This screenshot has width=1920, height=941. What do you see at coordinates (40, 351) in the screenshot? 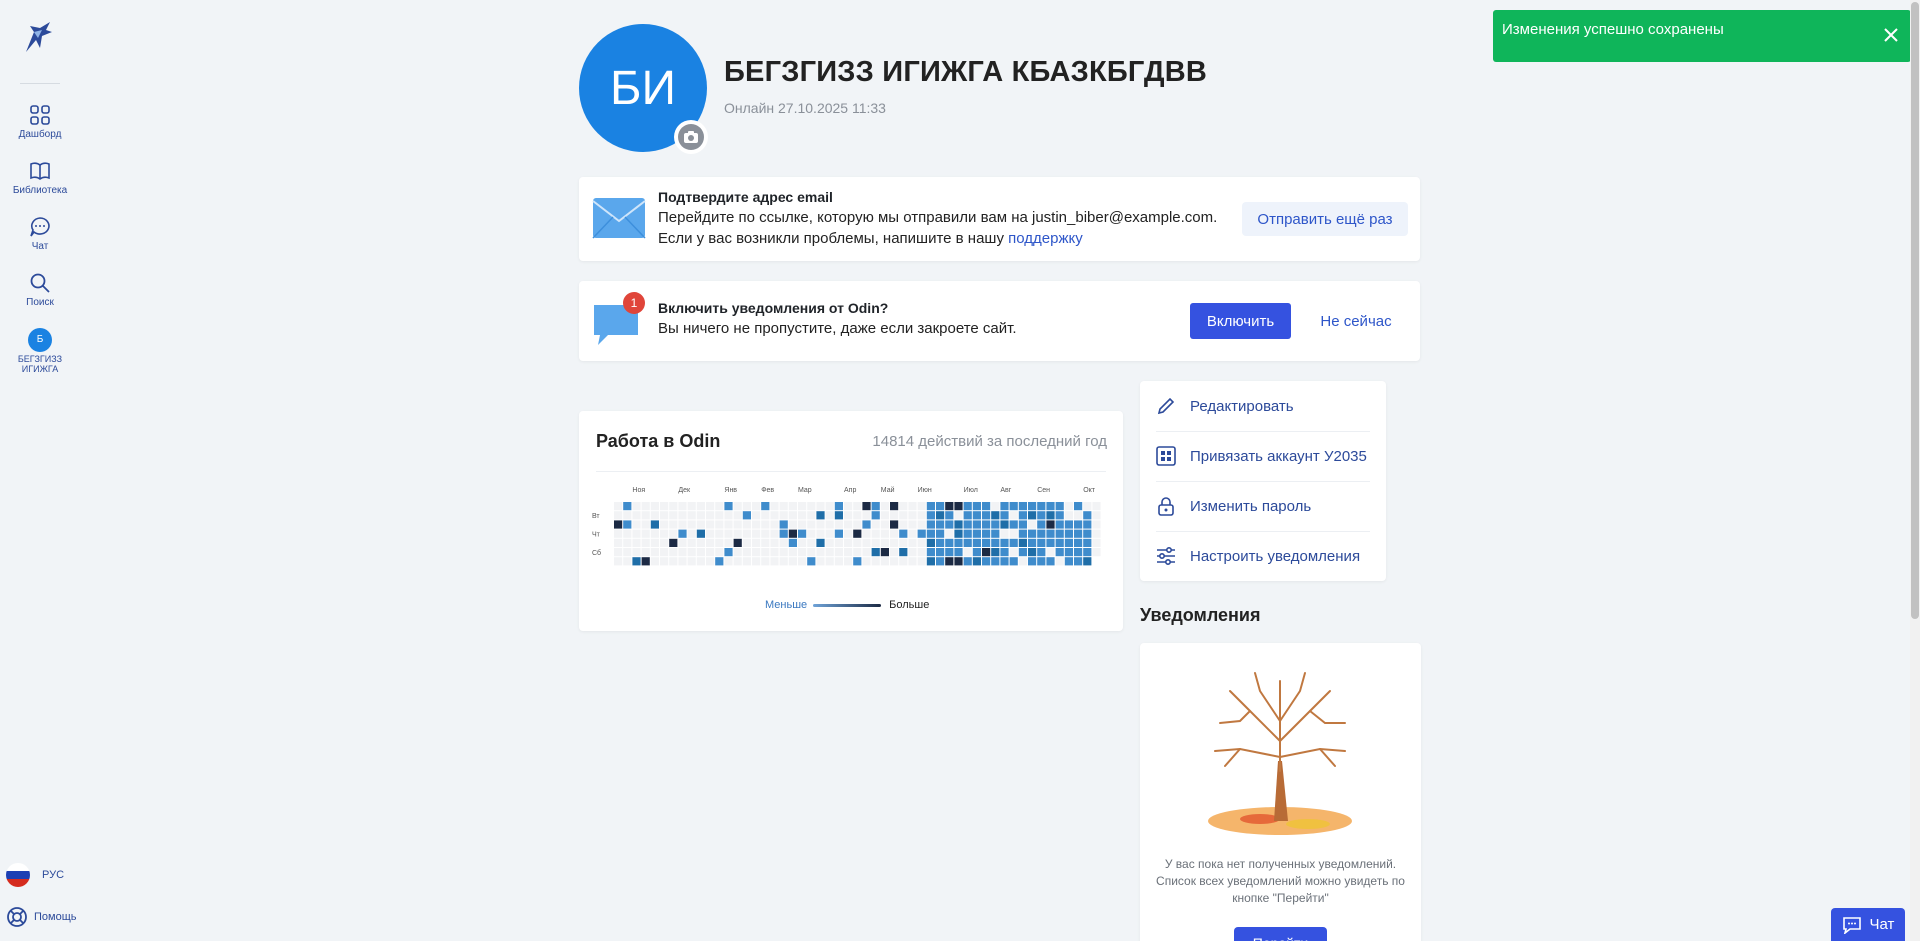
I see `sidebar-item-profile: Б БЕГЗГИЗЗ ИГИЖГА` at bounding box center [40, 351].